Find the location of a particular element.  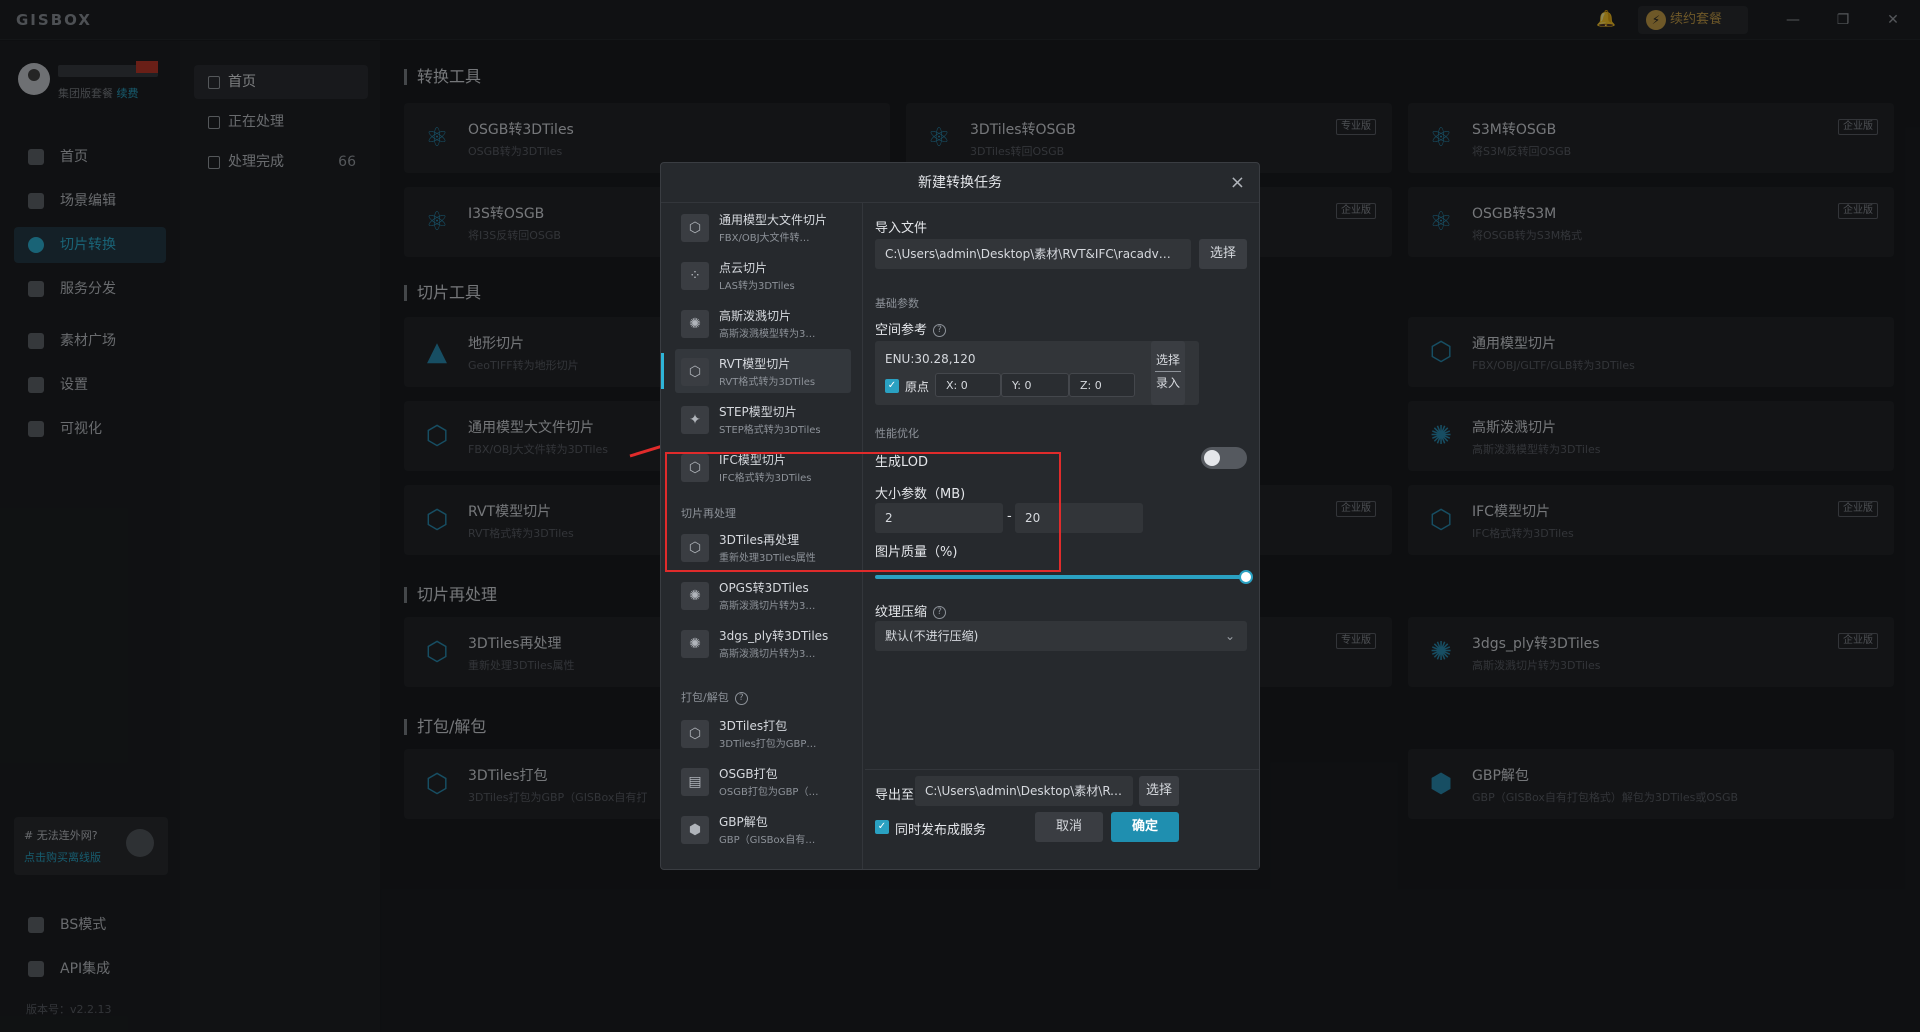

task-rvt: ⬡ RVT模型切片 RVT格式转为3DTiles is located at coordinates (756, 371).